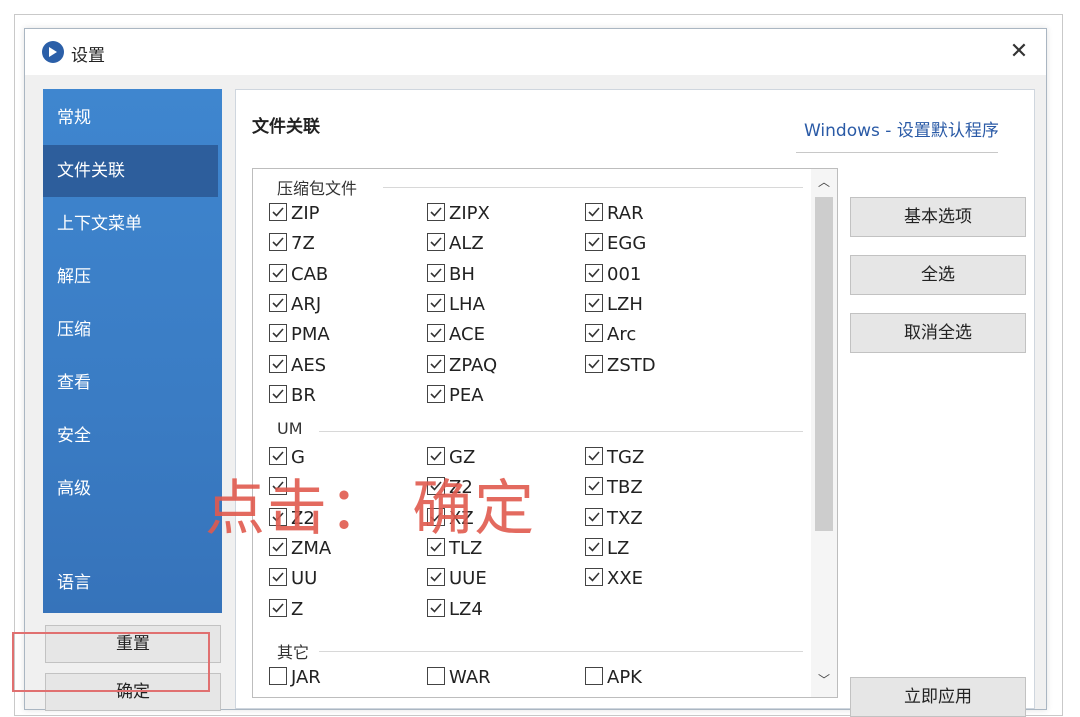 The image size is (1080, 717). What do you see at coordinates (292, 244) in the screenshot?
I see `filetype-checkbox: 7Z` at bounding box center [292, 244].